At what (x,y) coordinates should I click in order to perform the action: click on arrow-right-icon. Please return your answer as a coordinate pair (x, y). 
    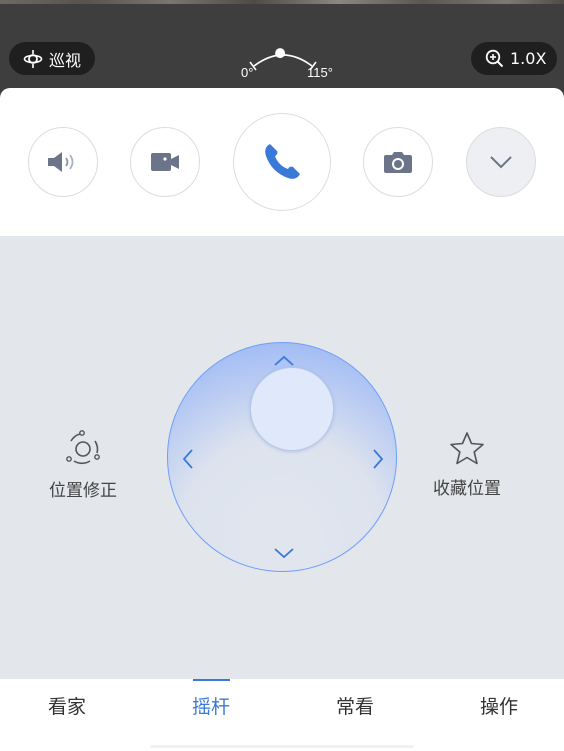
    Looking at the image, I should click on (378, 459).